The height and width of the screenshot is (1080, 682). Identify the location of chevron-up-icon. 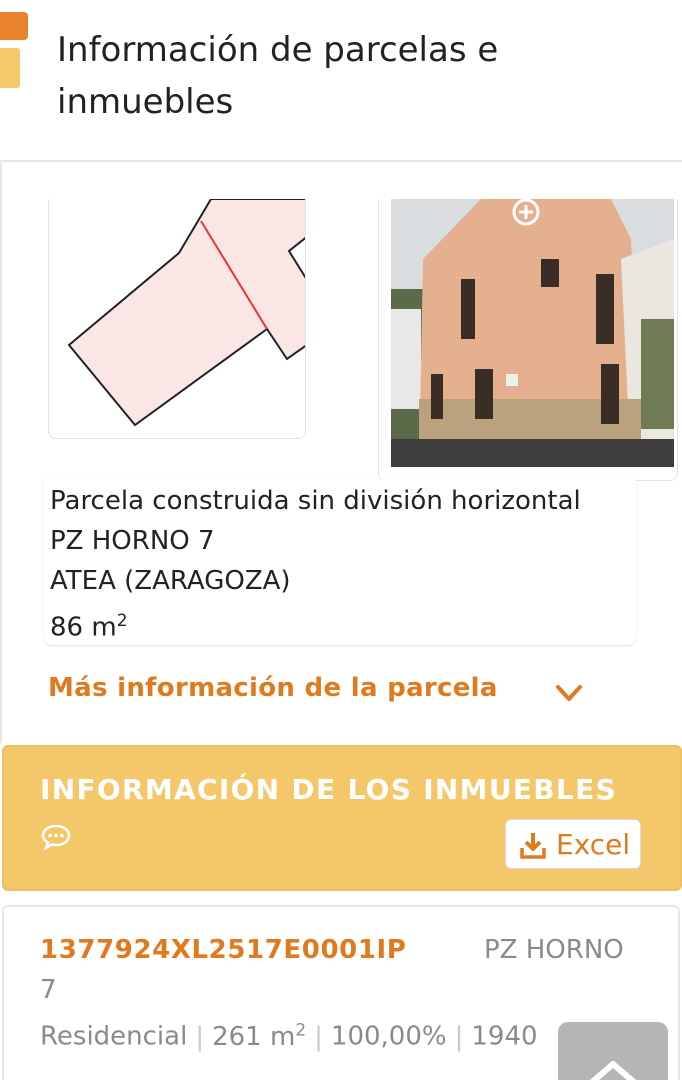
(613, 1070).